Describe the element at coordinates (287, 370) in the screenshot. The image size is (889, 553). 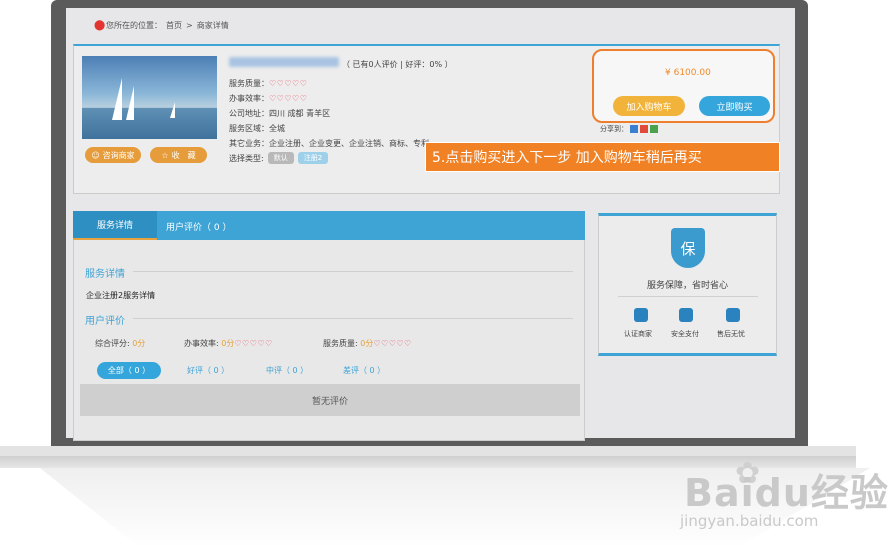
I see `filter-neutral: 中评（ 0 ）` at that location.